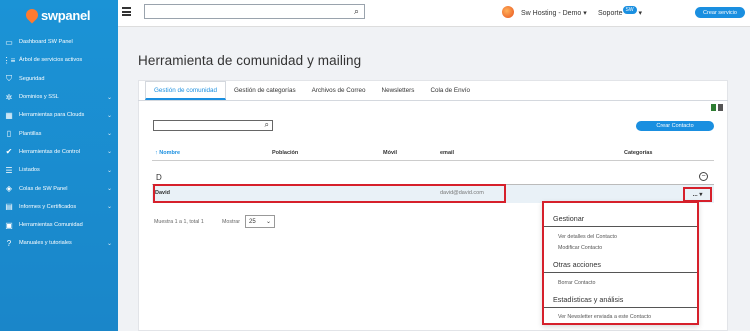  What do you see at coordinates (339, 90) in the screenshot?
I see `tab-mail-files: Archivos de Correo` at bounding box center [339, 90].